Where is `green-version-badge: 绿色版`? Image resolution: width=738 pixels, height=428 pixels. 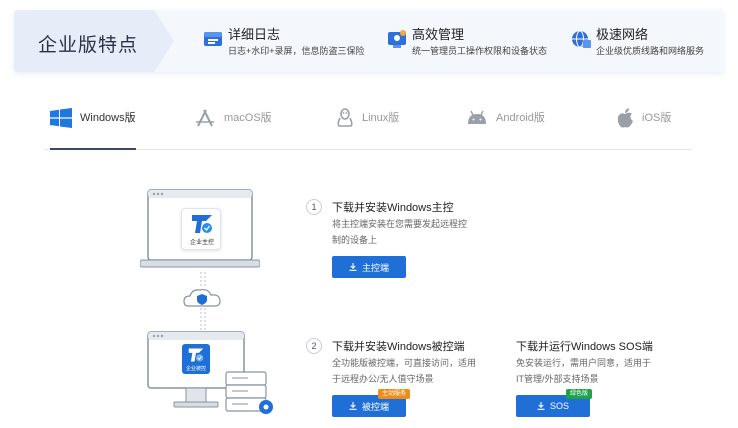 green-version-badge: 绿色版 is located at coordinates (579, 394).